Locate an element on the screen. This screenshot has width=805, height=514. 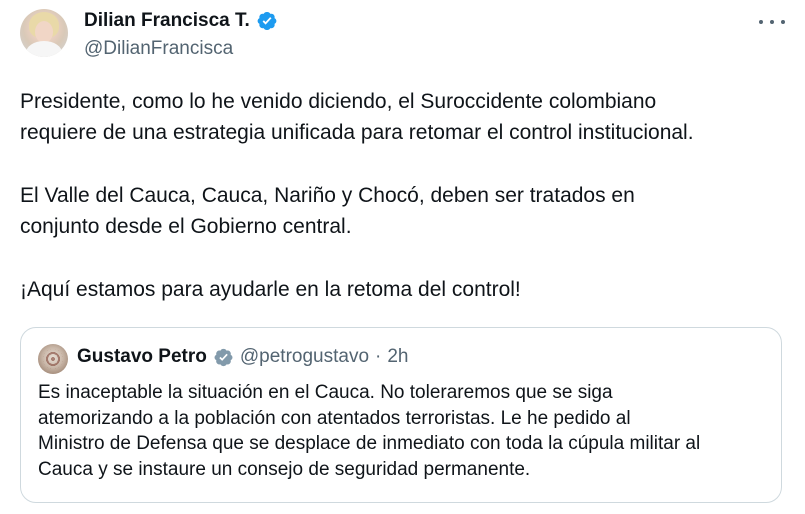
avatar-pattern is located at coordinates (53, 359).